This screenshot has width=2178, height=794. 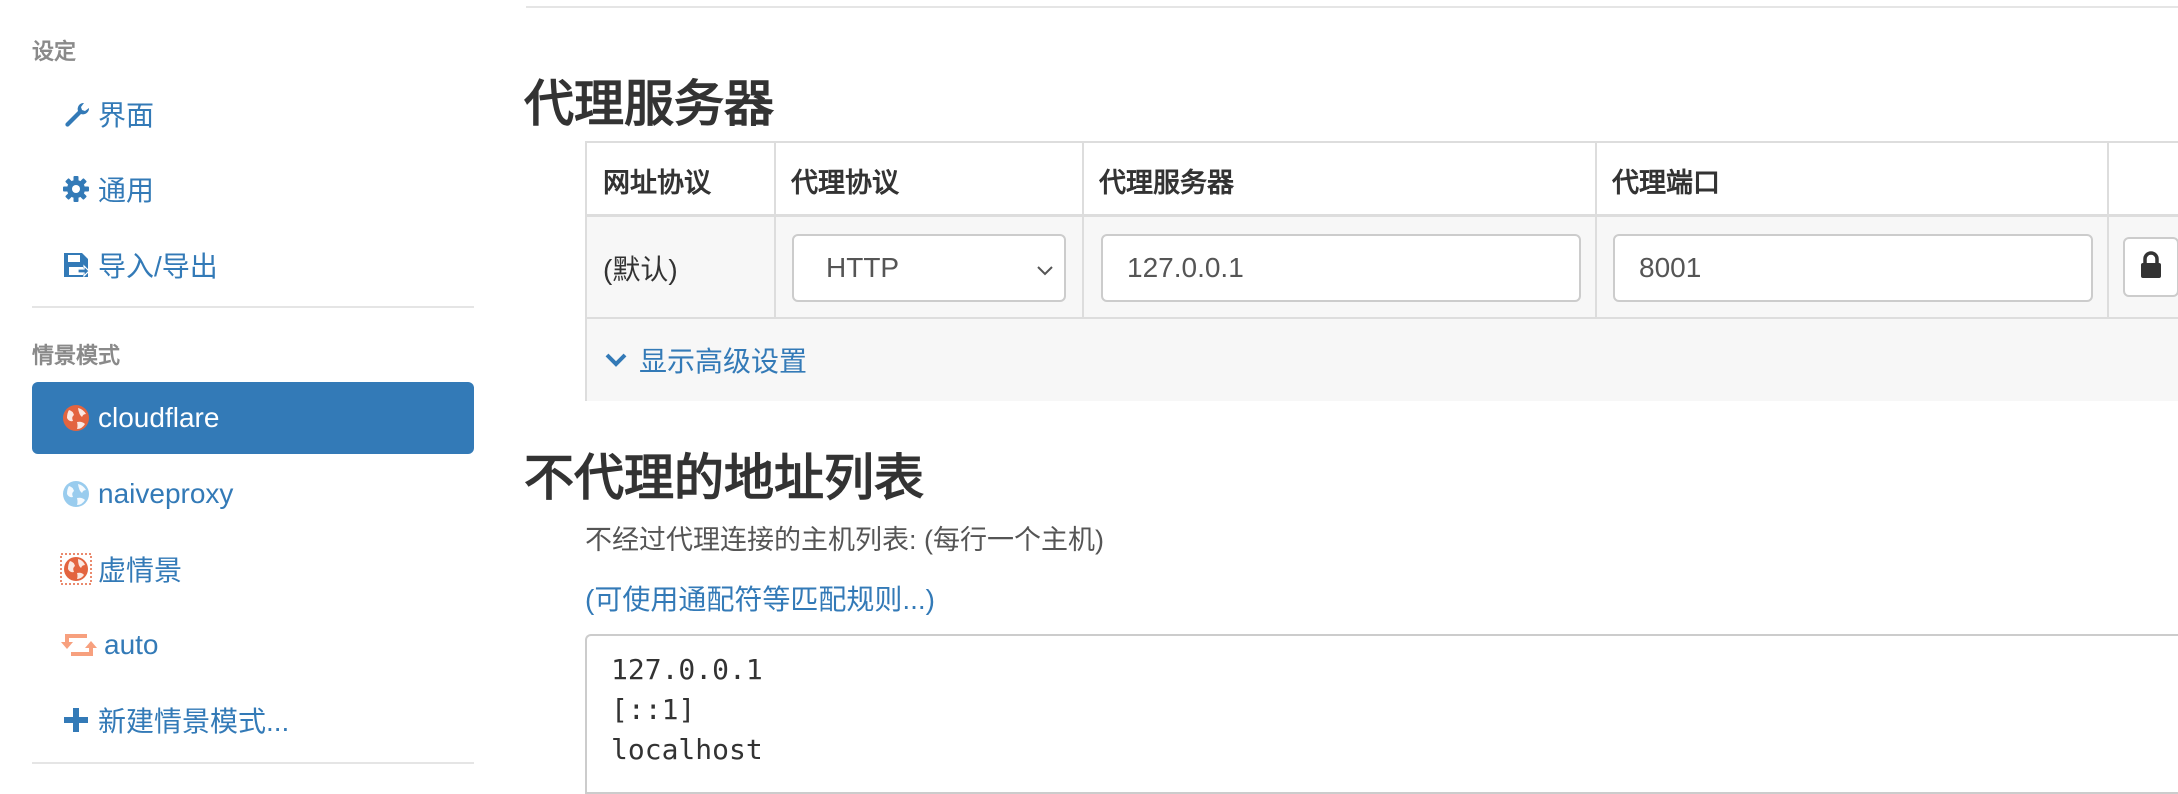 What do you see at coordinates (76, 355) in the screenshot?
I see `profiles-section-header: 情景模式` at bounding box center [76, 355].